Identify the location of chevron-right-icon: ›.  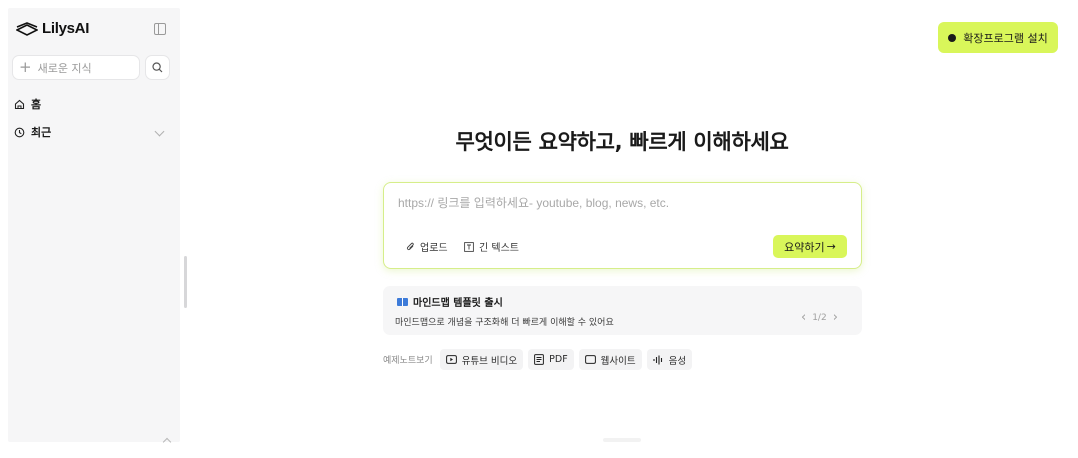
(835, 317).